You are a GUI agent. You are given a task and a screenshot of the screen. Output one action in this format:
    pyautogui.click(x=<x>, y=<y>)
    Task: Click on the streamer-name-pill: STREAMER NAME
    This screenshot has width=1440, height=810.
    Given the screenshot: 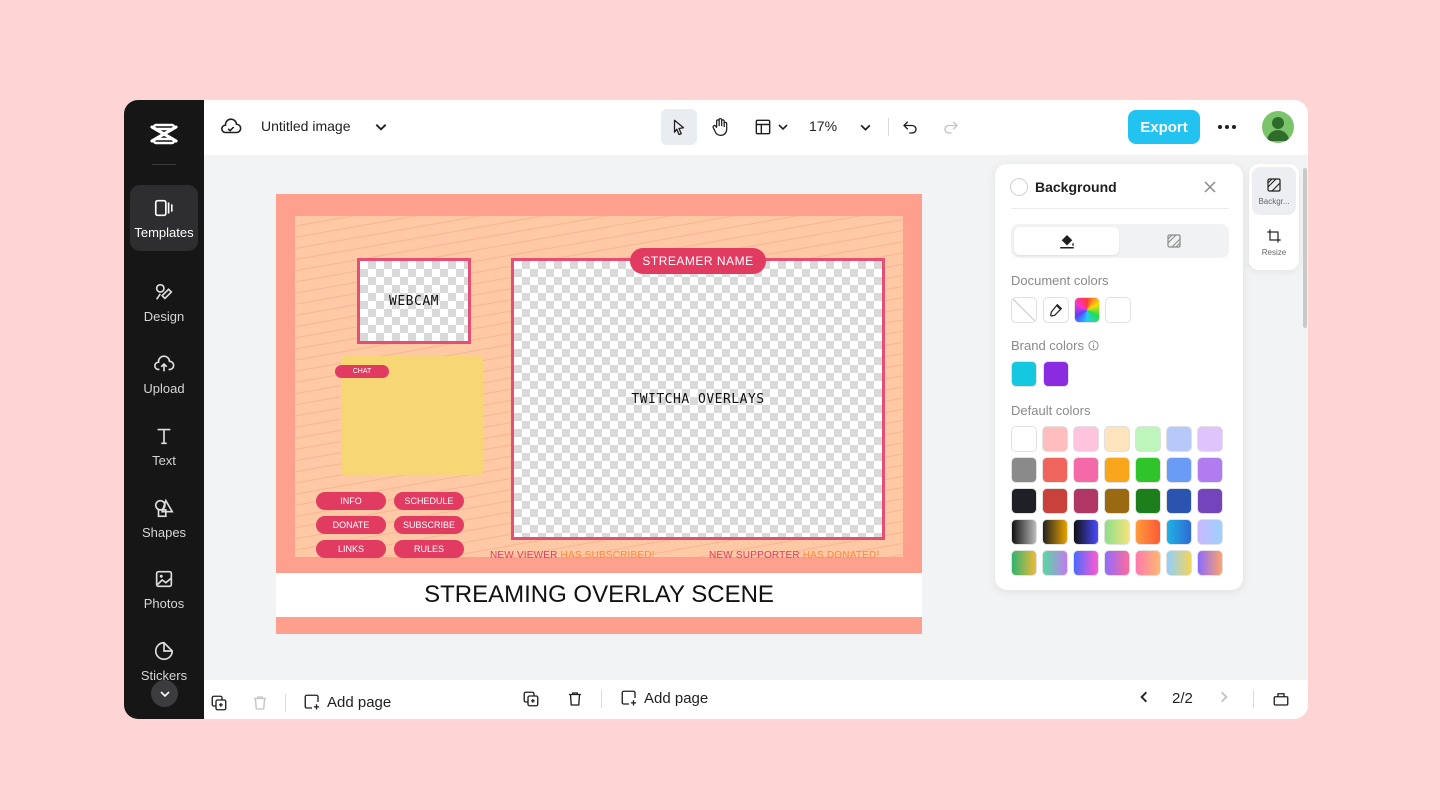 What is the action you would take?
    pyautogui.click(x=698, y=261)
    